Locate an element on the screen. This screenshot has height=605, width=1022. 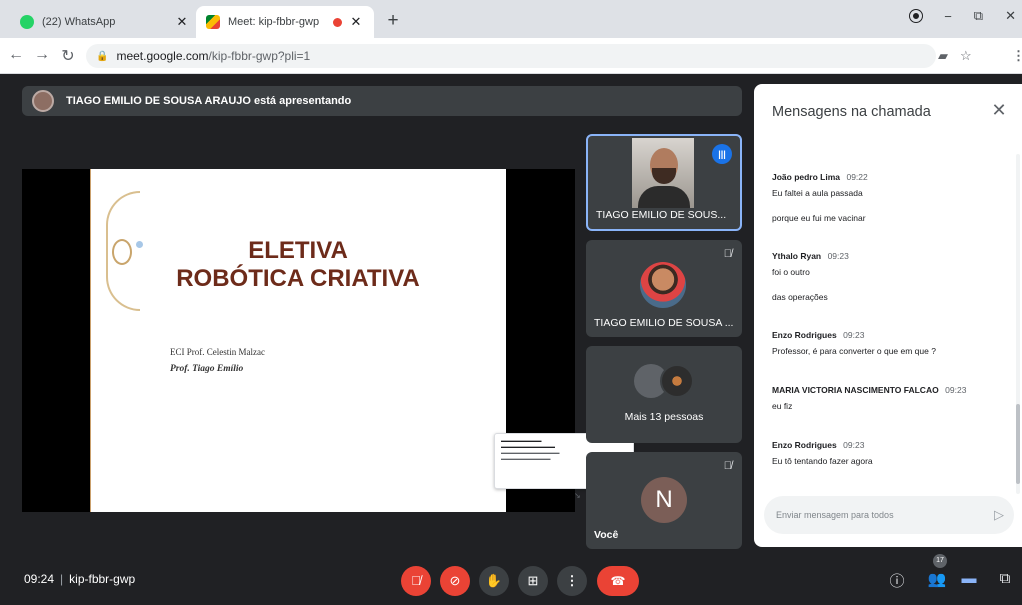
star-icon: ☆ is located at coordinates (966, 56).